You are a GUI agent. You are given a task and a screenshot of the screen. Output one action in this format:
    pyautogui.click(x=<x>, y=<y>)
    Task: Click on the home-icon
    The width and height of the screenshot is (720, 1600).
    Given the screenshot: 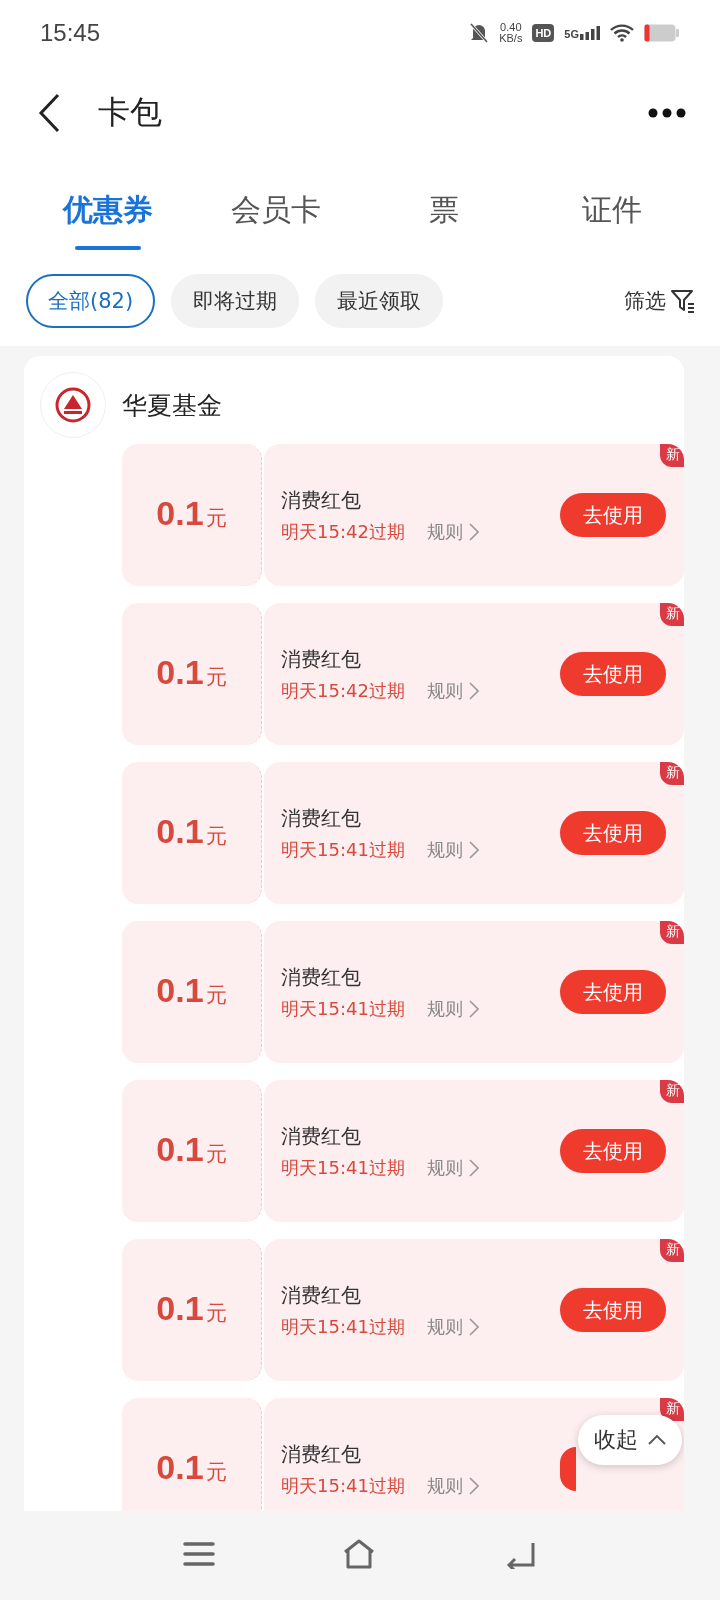 What is the action you would take?
    pyautogui.click(x=359, y=1553)
    